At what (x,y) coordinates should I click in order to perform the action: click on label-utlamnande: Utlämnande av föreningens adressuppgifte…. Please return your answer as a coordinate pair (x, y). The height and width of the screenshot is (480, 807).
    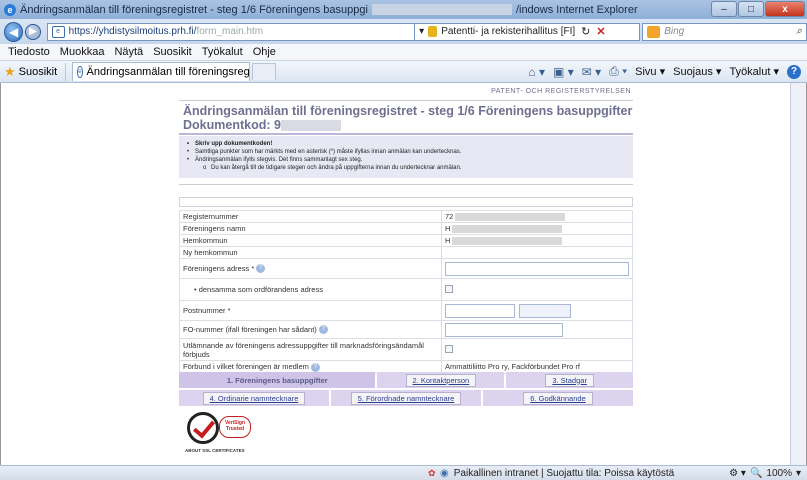
    Looking at the image, I should click on (310, 350).